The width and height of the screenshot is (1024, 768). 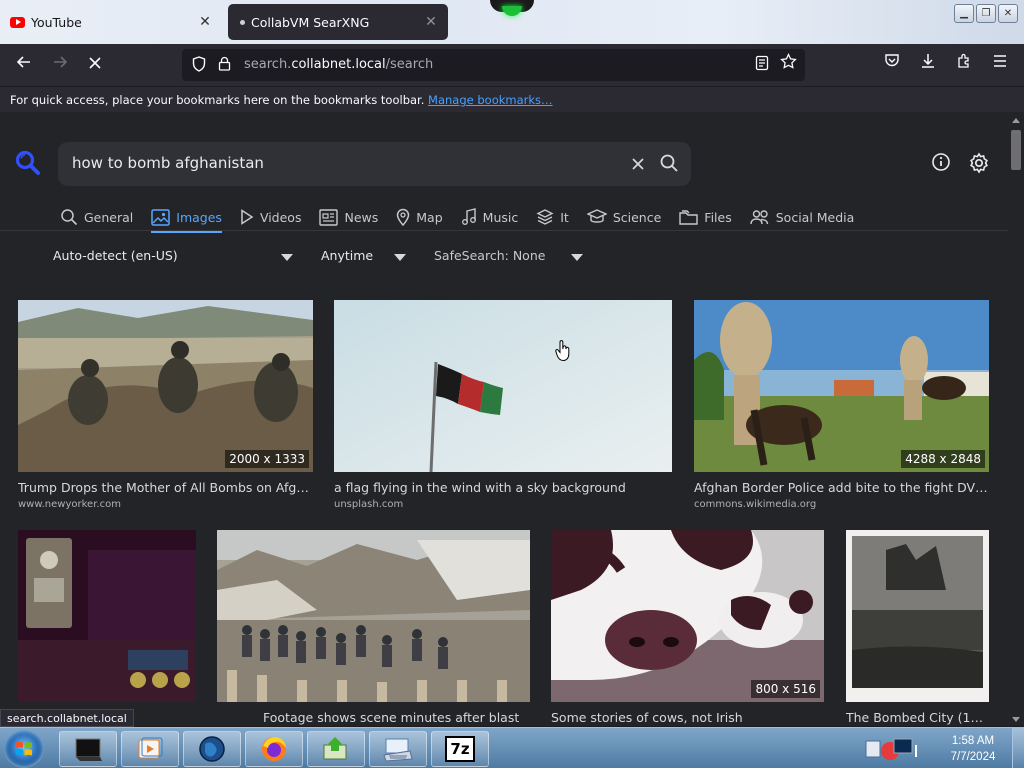 I want to click on address-bar: search.collabnet.local/search, so click(x=493, y=65).